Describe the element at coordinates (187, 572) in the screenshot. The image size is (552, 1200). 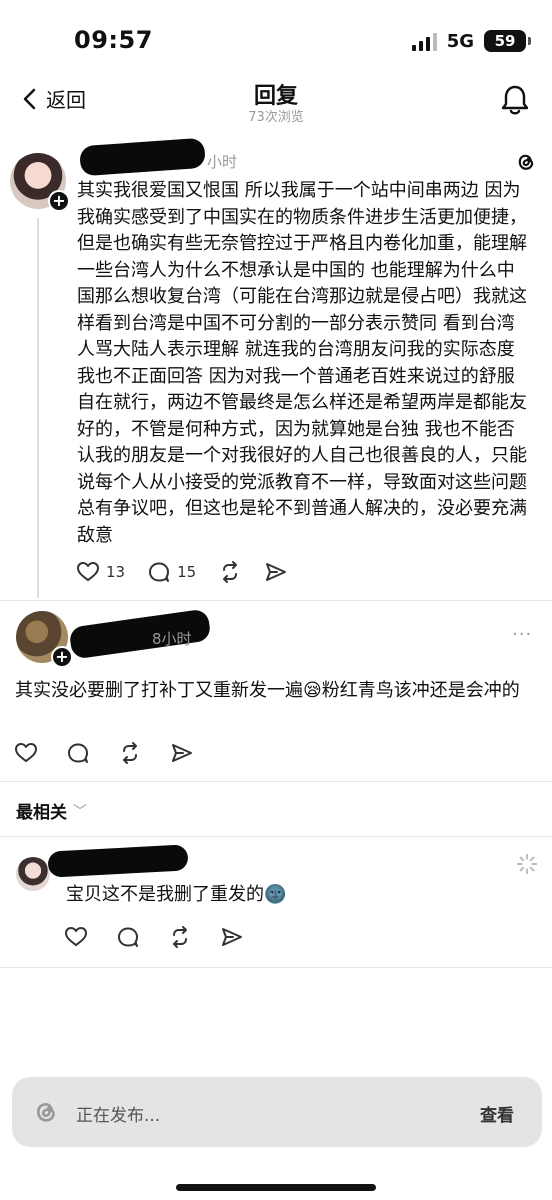
I see `comment-count: 15` at that location.